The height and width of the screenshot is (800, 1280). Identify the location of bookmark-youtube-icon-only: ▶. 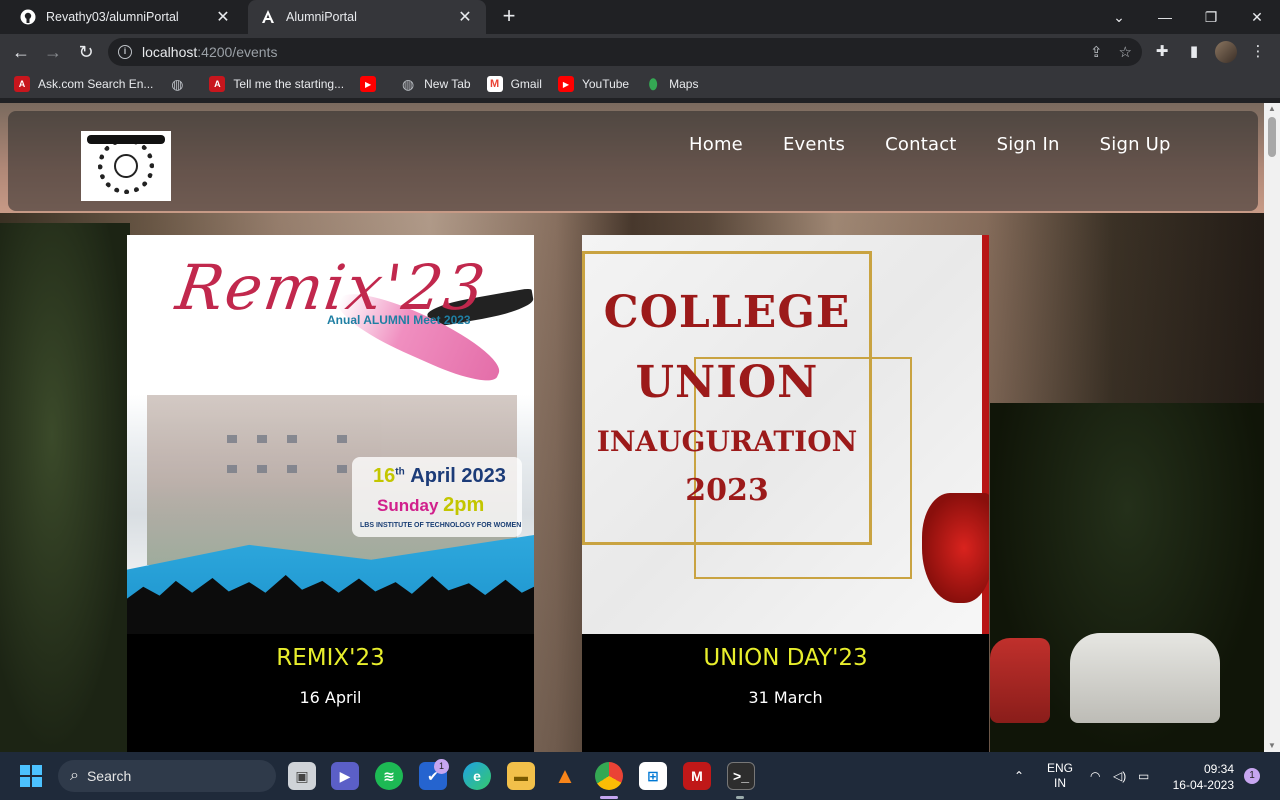
(372, 84).